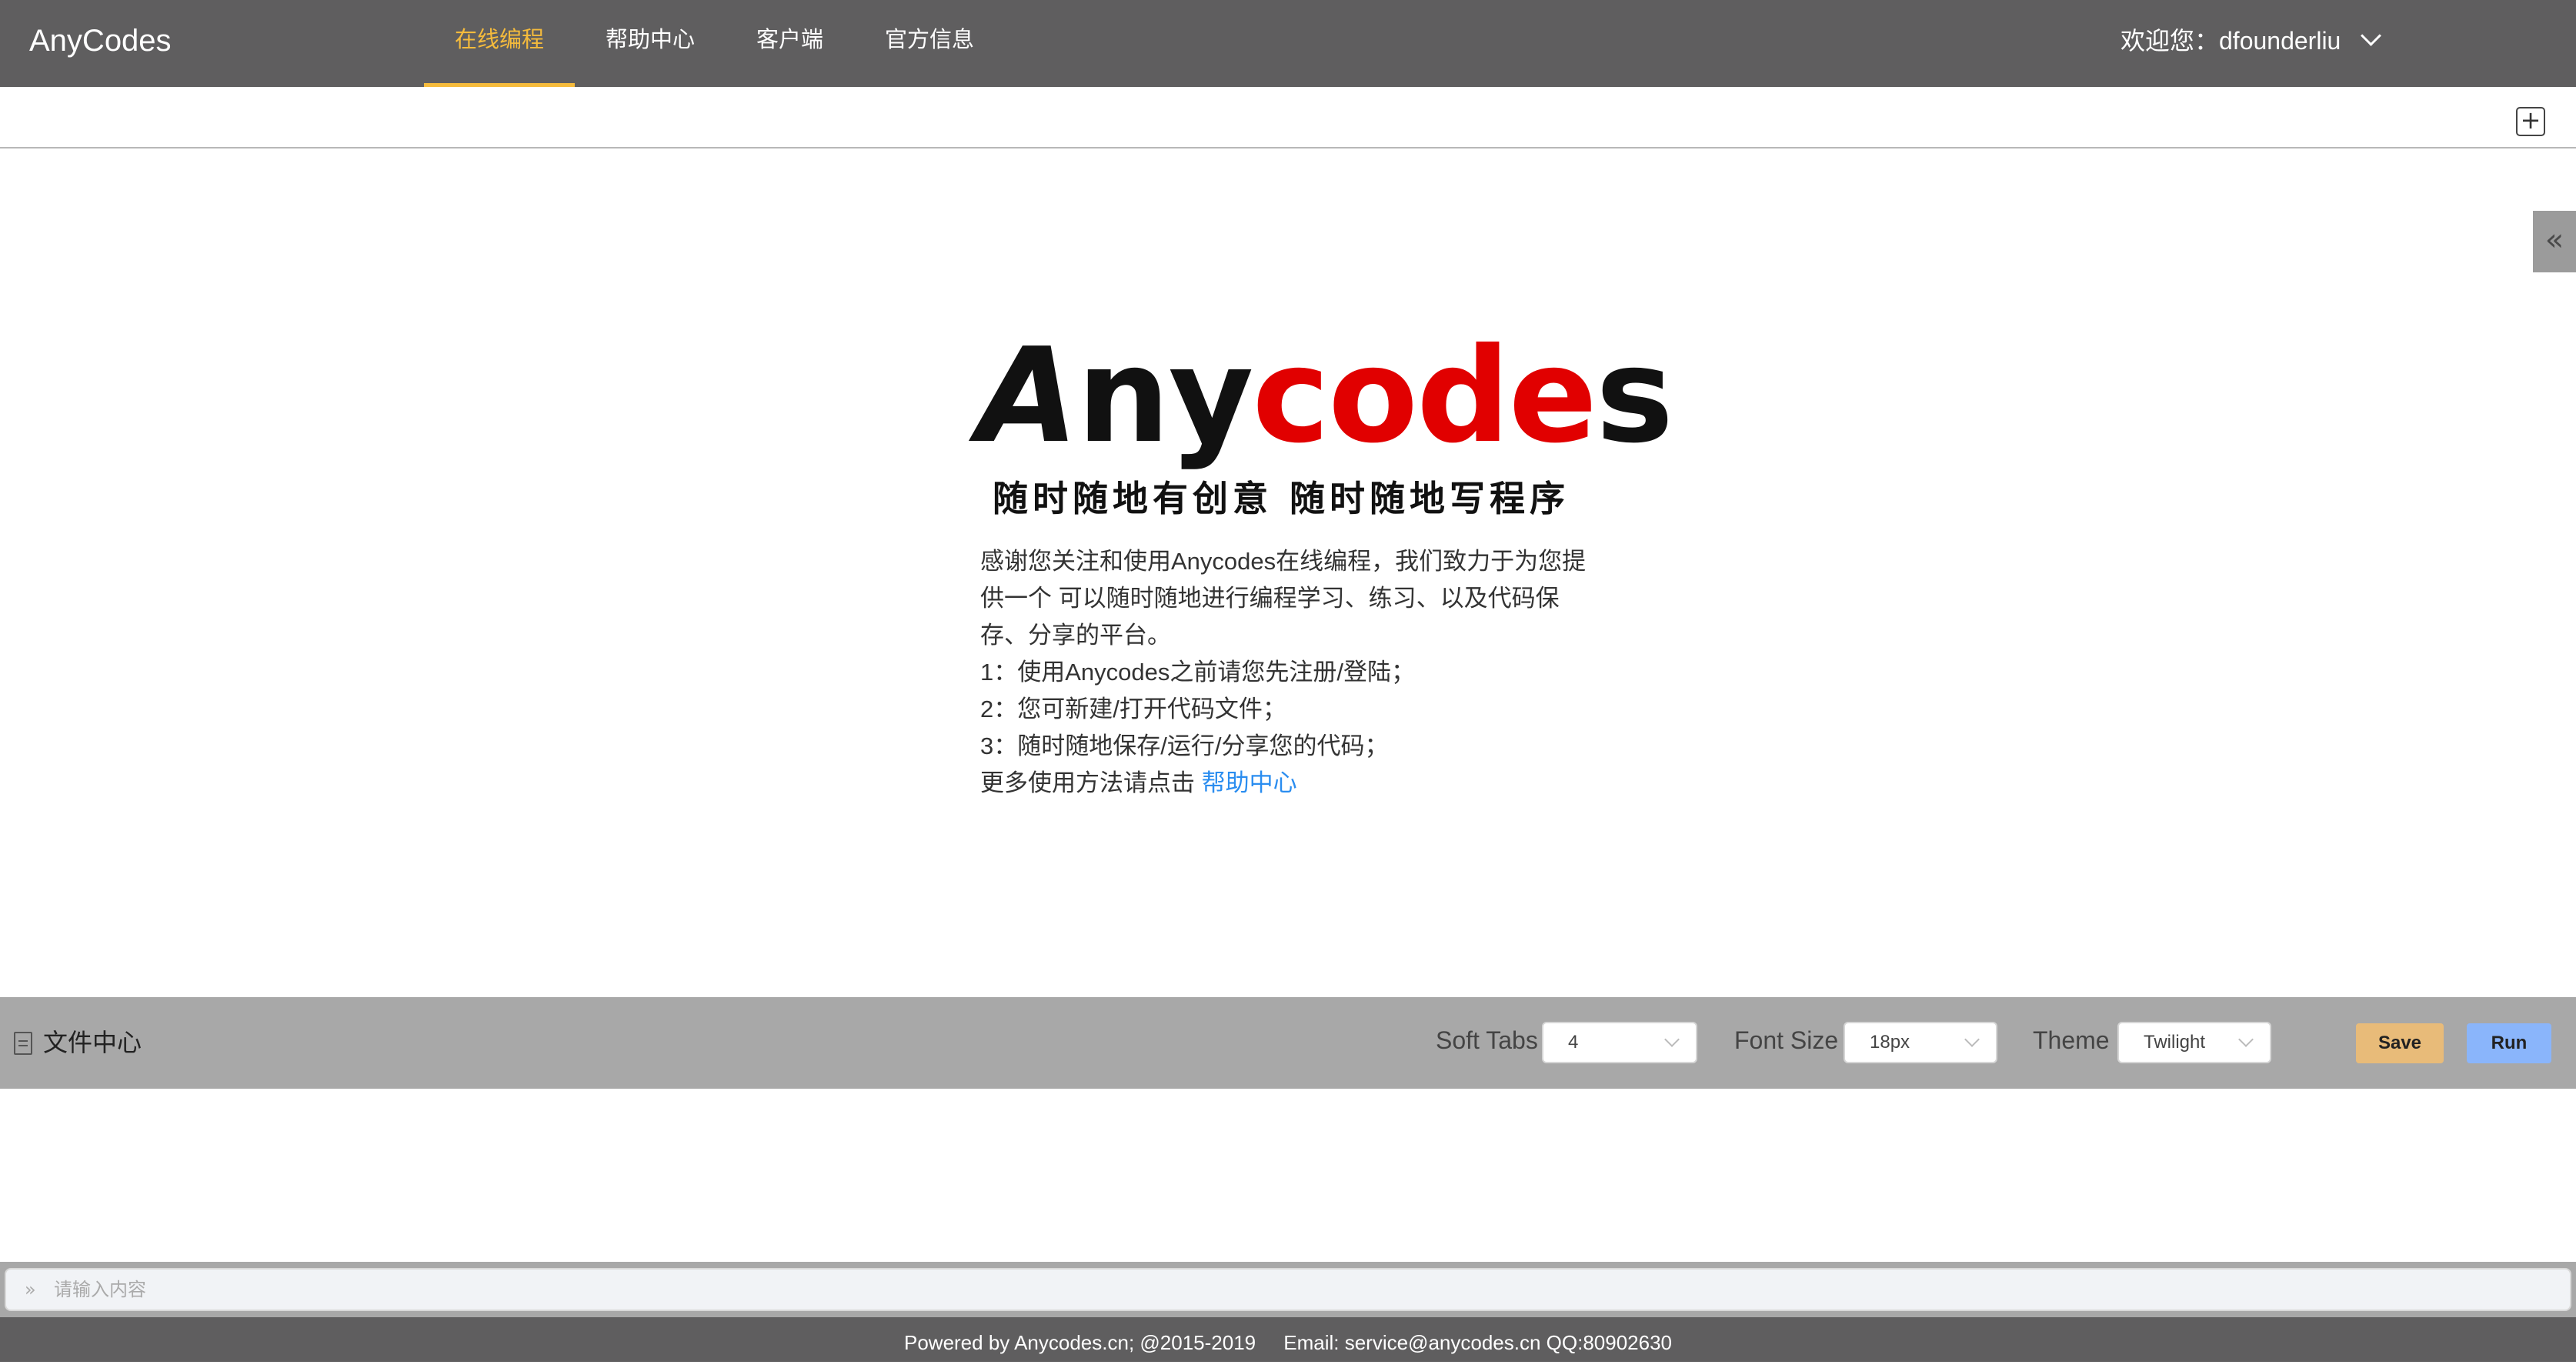 This screenshot has width=2576, height=1368. I want to click on logo-letters-ny: ny, so click(1165, 396).